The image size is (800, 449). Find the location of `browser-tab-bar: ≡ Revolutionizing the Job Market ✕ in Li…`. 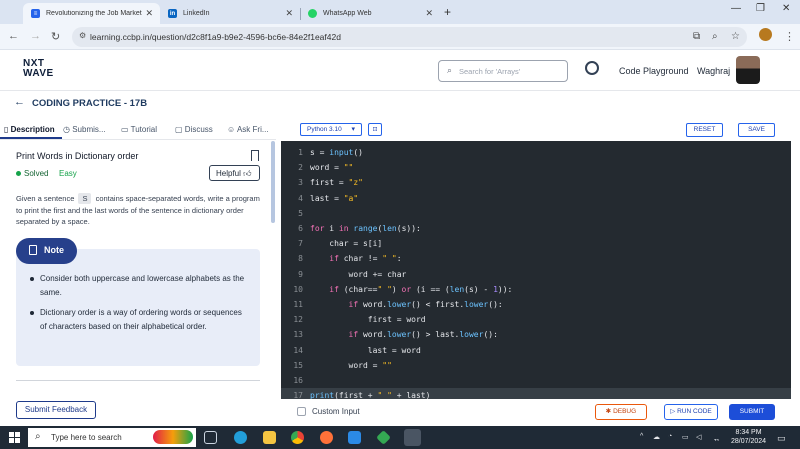

browser-tab-bar: ≡ Revolutionizing the Job Market ✕ in Li… is located at coordinates (400, 12).